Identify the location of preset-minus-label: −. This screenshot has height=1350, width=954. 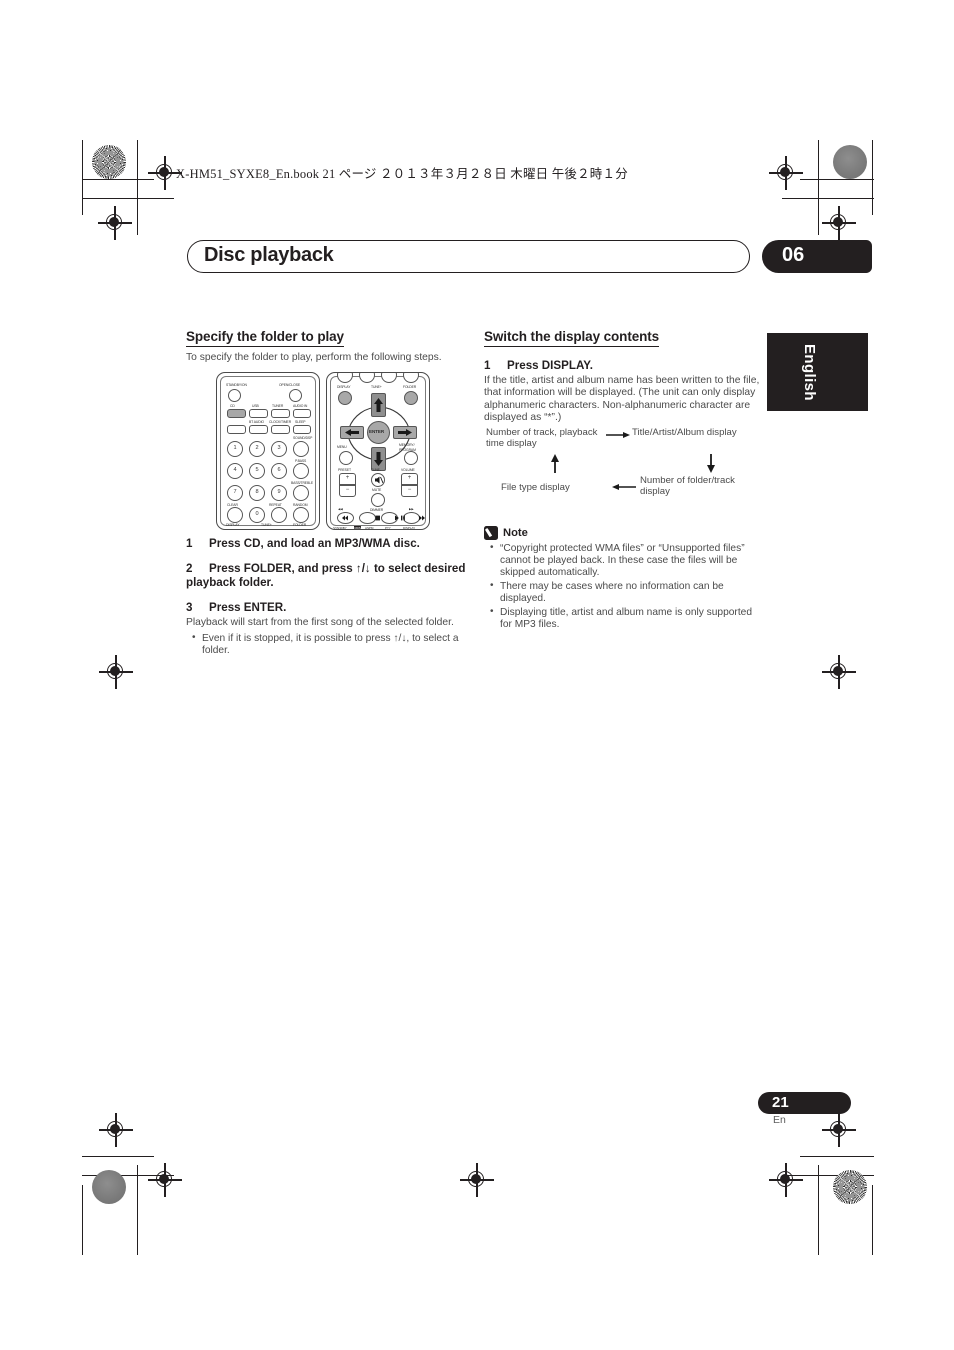
(347, 490).